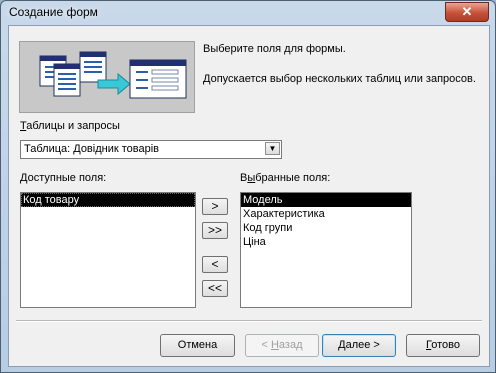 This screenshot has height=373, width=496. What do you see at coordinates (24, 178) in the screenshot?
I see `available-label-mnemonic: Д` at bounding box center [24, 178].